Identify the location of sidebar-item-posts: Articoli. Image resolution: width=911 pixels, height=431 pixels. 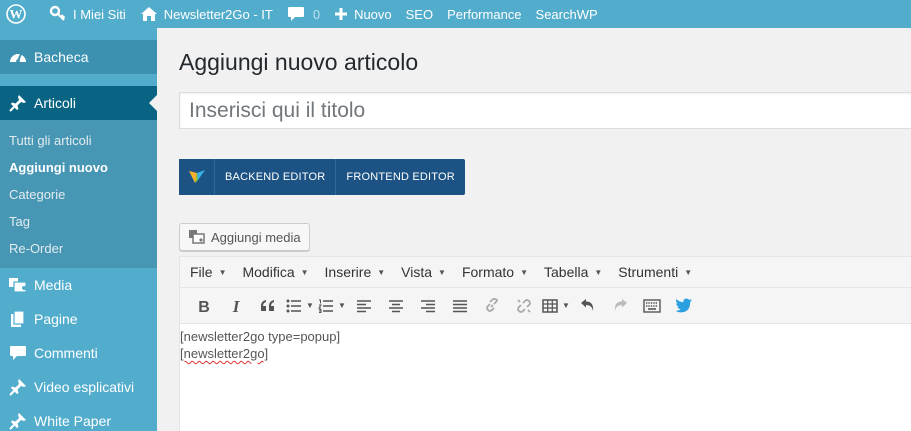
(78, 103).